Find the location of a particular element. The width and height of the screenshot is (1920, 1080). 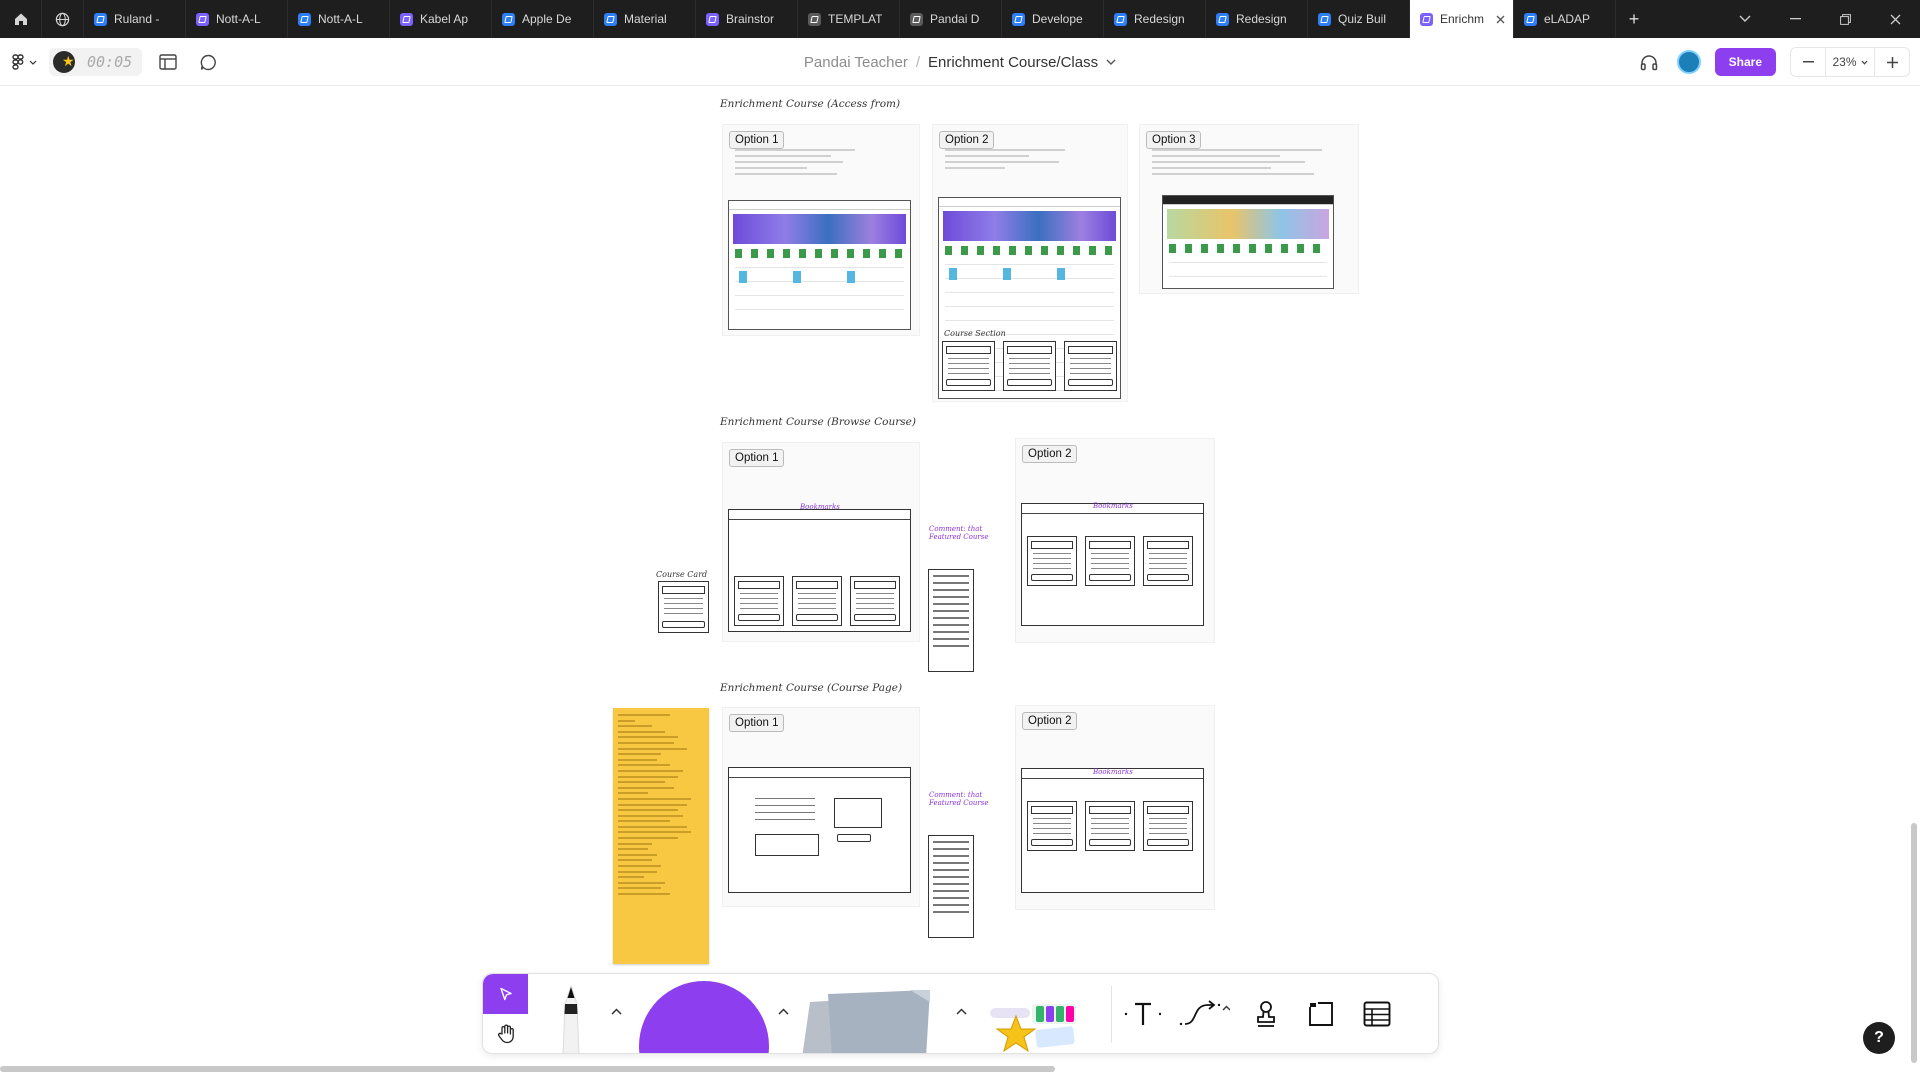

browser-tab: Ruland - is located at coordinates (135, 19).